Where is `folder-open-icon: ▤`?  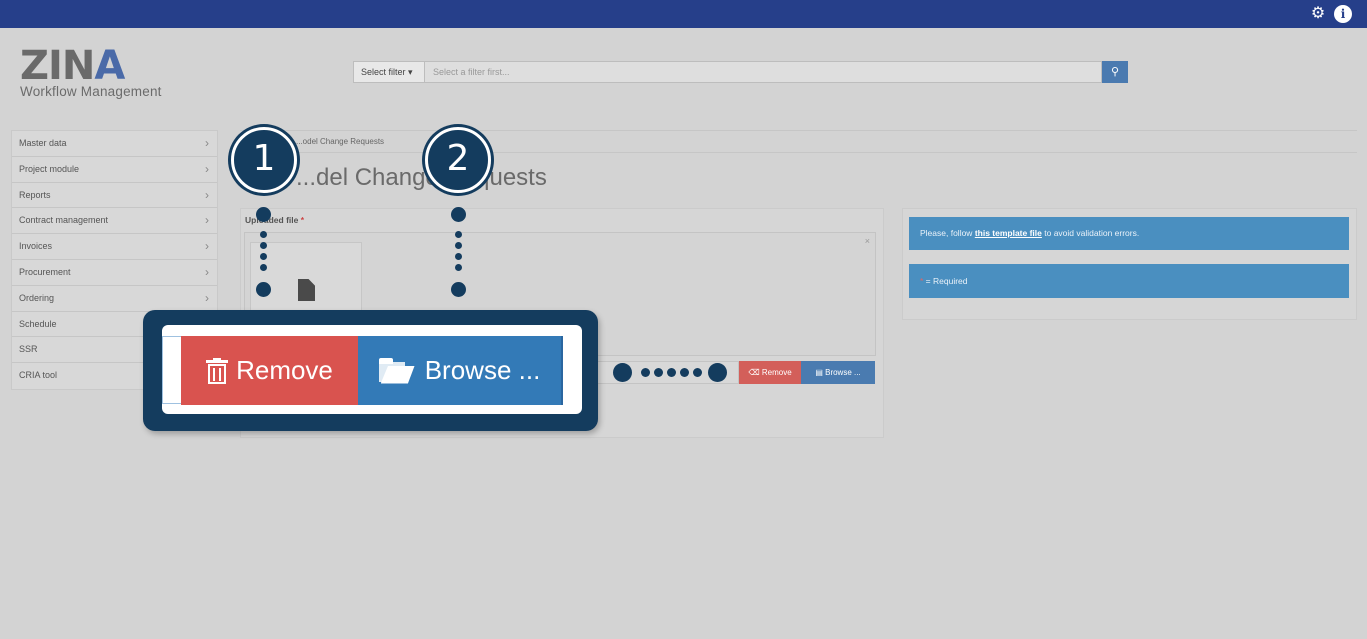
folder-open-icon: ▤ is located at coordinates (819, 372).